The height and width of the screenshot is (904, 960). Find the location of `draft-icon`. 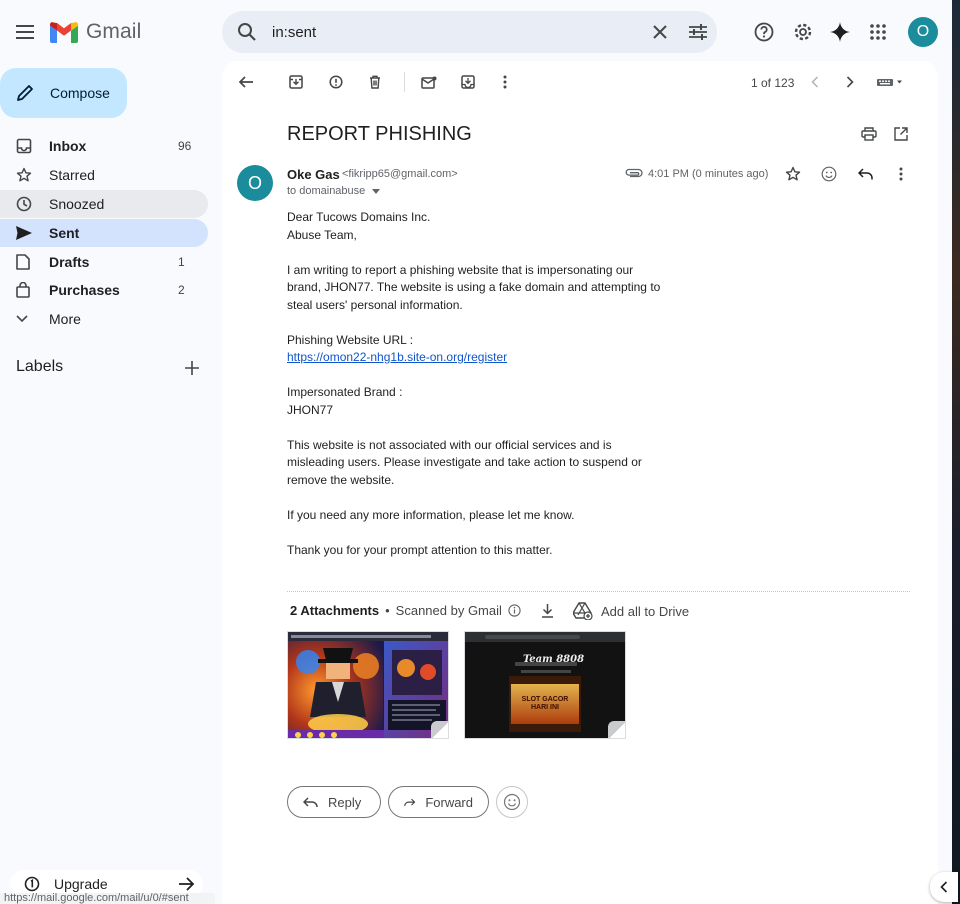

draft-icon is located at coordinates (24, 262).